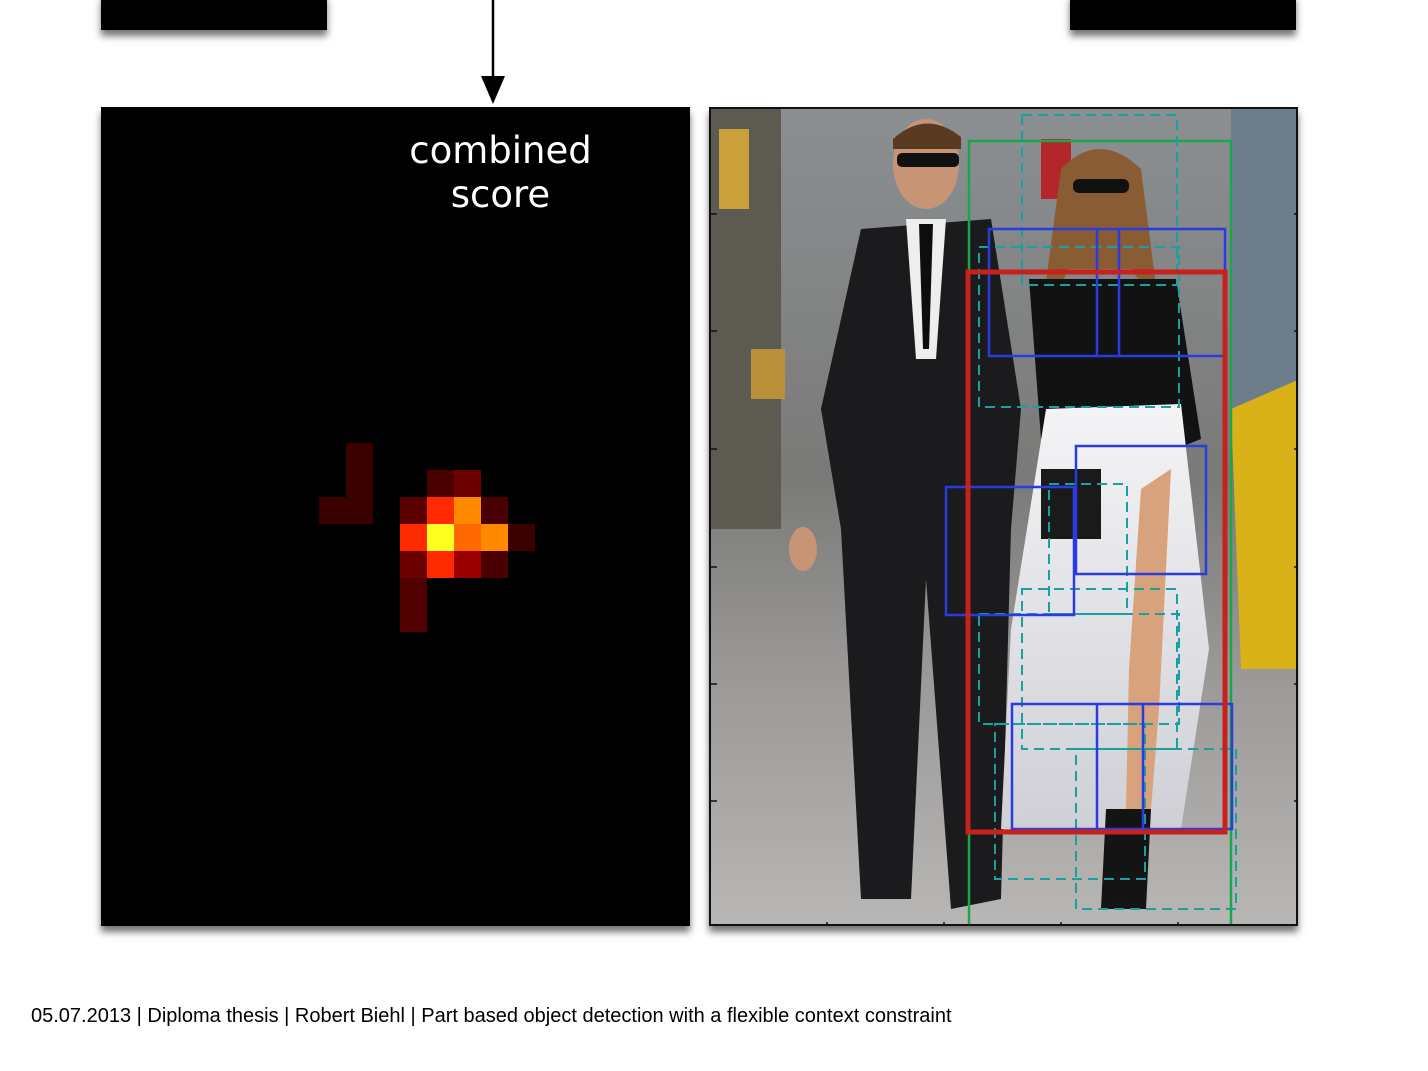  Describe the element at coordinates (928, 160) in the screenshot. I see `man-sunglasses` at that location.